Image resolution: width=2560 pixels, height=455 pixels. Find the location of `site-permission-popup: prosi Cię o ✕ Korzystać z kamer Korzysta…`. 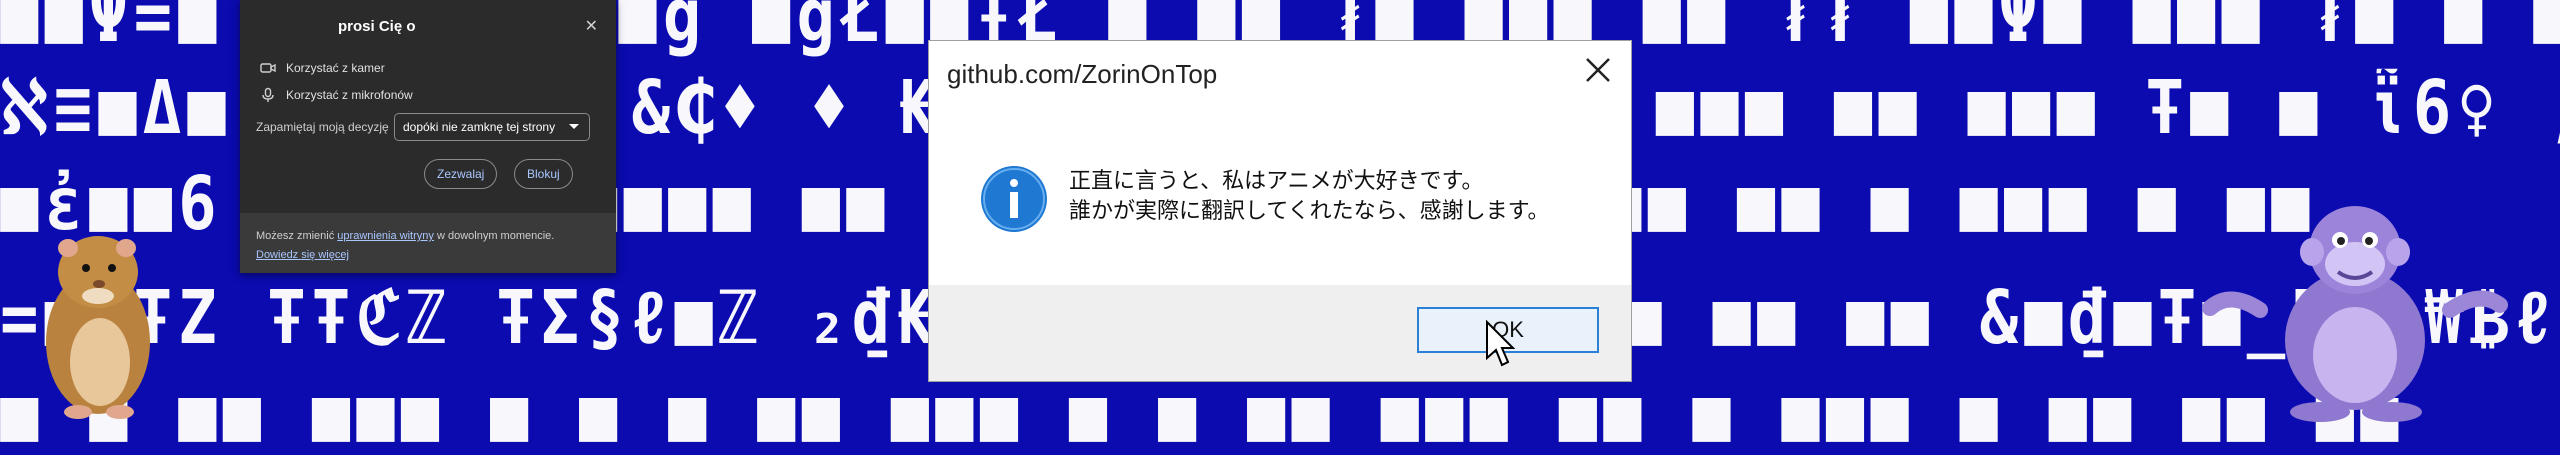

site-permission-popup: prosi Cię o ✕ Korzystać z kamer Korzysta… is located at coordinates (428, 136).